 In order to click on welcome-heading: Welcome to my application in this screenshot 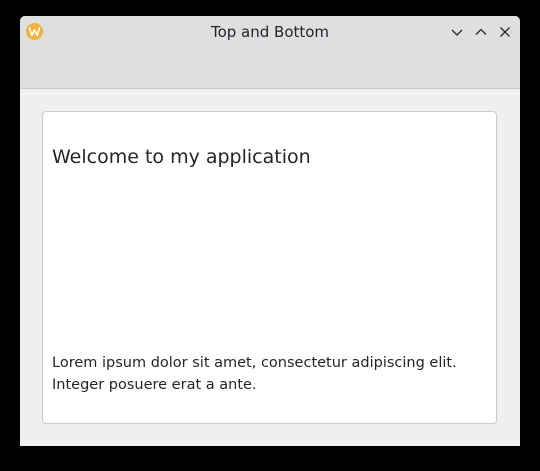, I will do `click(181, 157)`.